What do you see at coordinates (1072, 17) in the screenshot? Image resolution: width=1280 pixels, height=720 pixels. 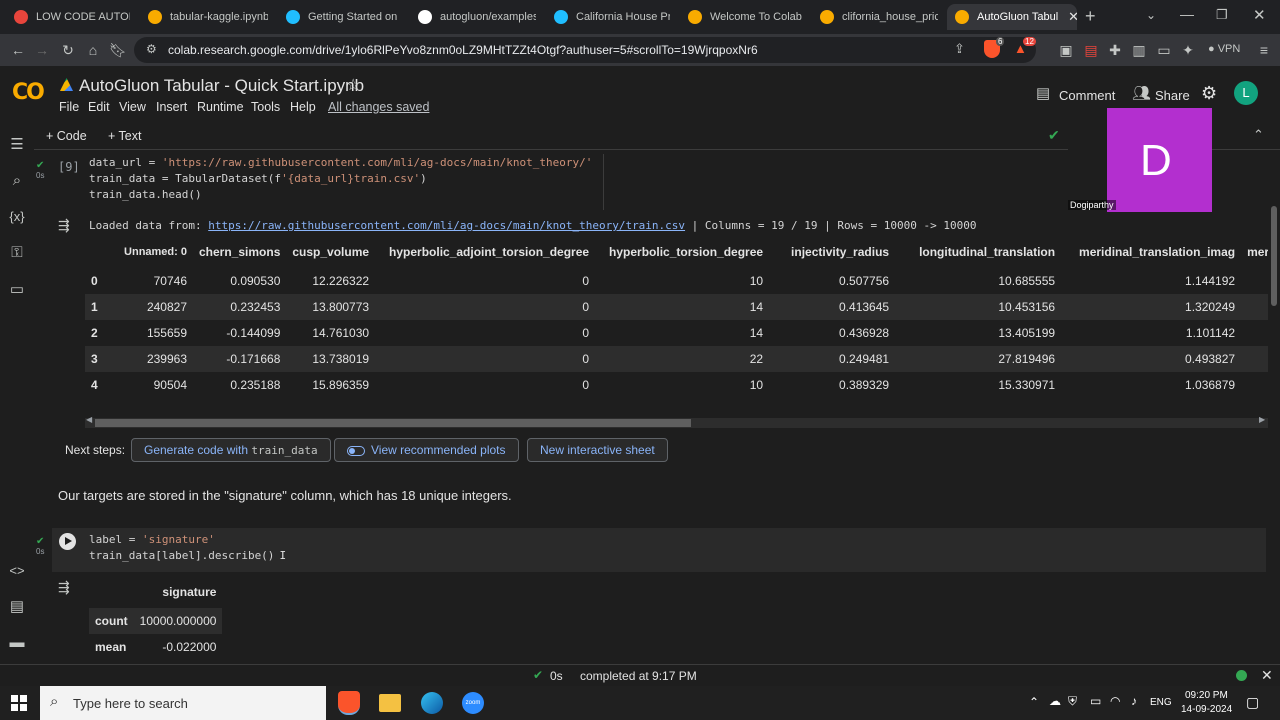 I see `tab-close-icon: ✕` at bounding box center [1072, 17].